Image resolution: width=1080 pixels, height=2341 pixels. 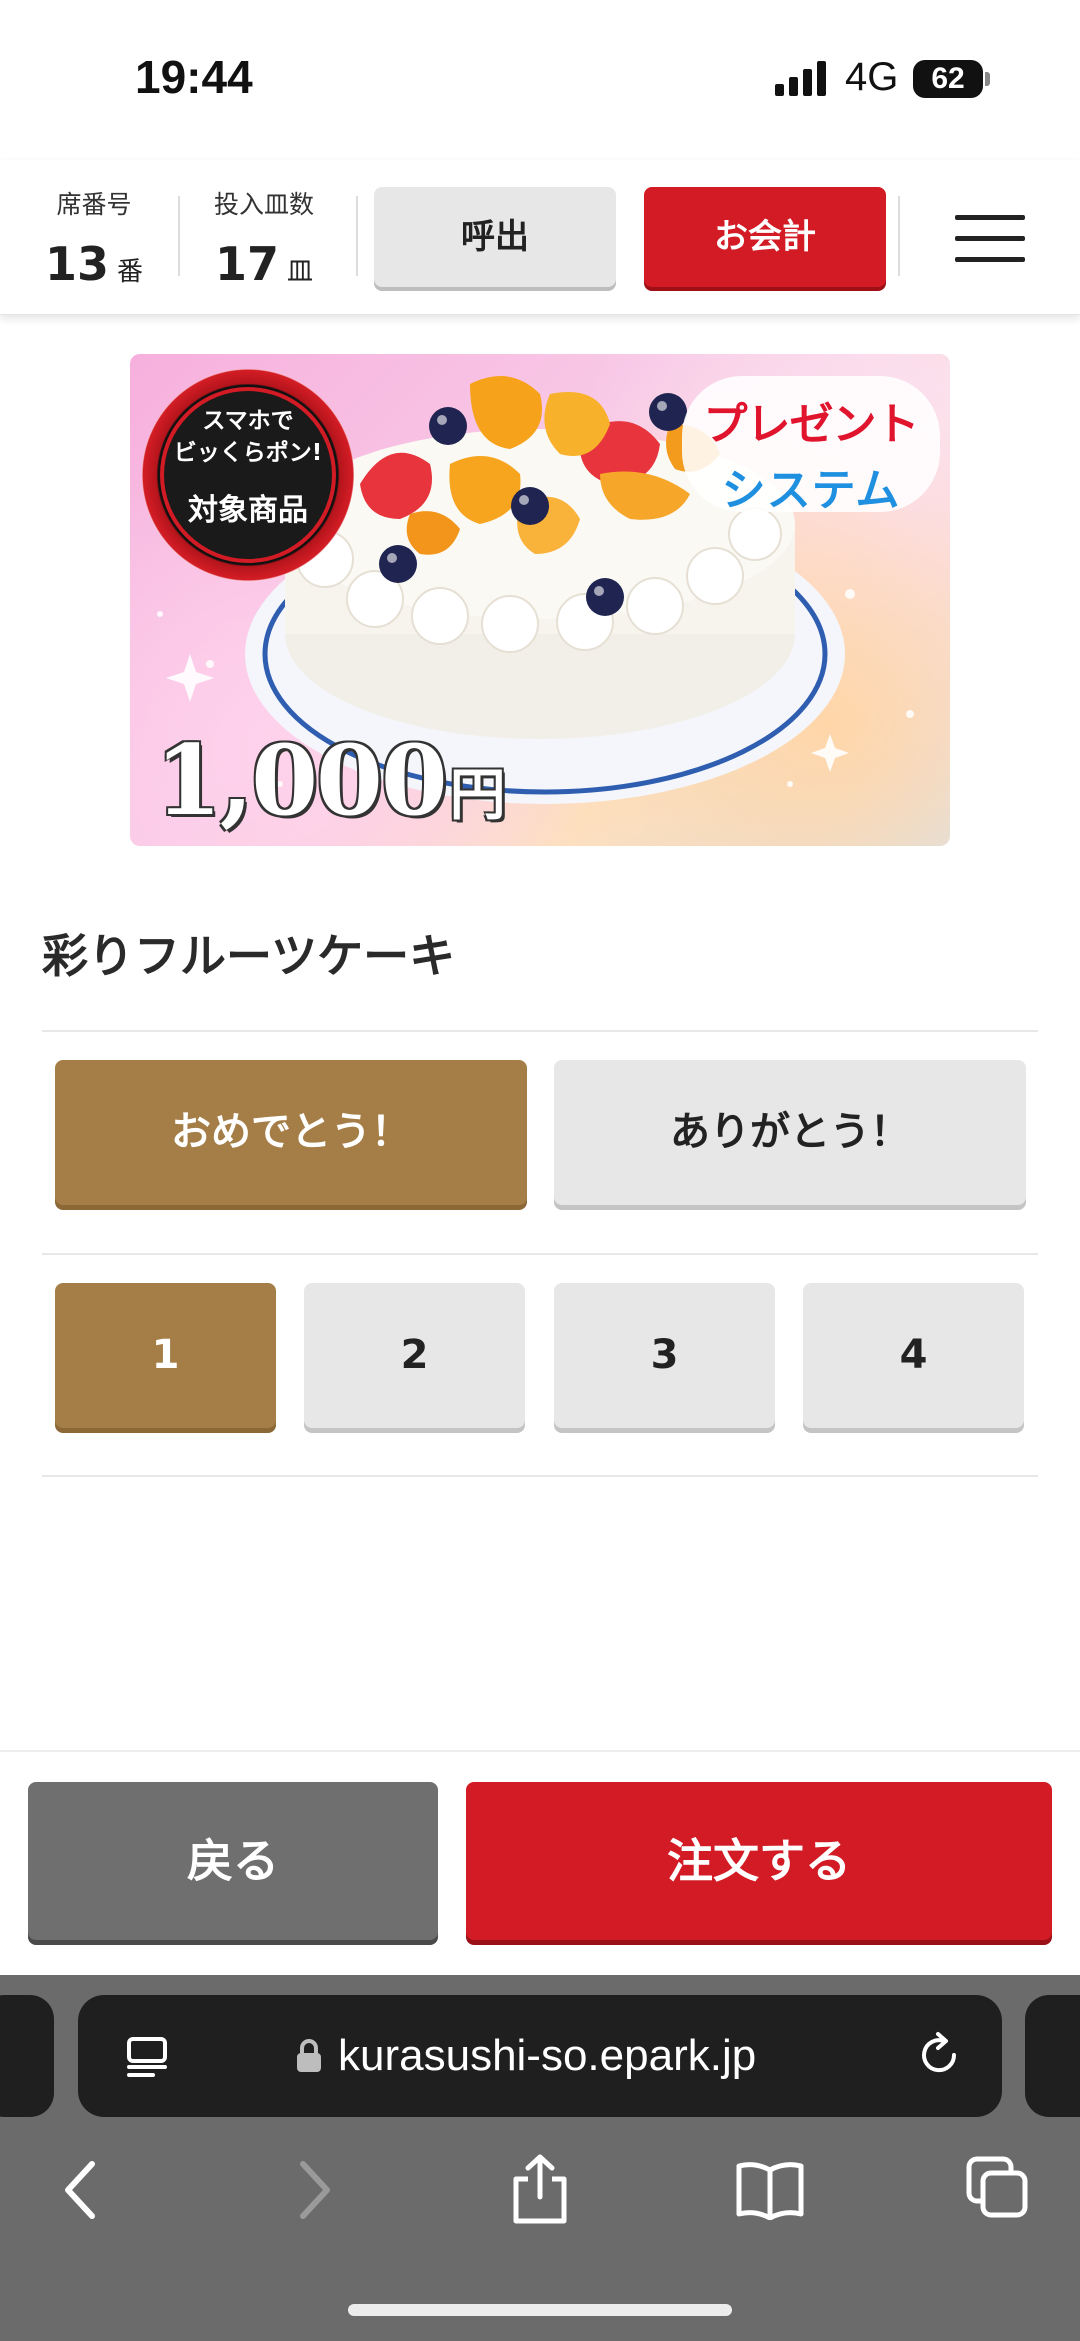 I want to click on badge-line-1: スマホで, so click(x=248, y=421).